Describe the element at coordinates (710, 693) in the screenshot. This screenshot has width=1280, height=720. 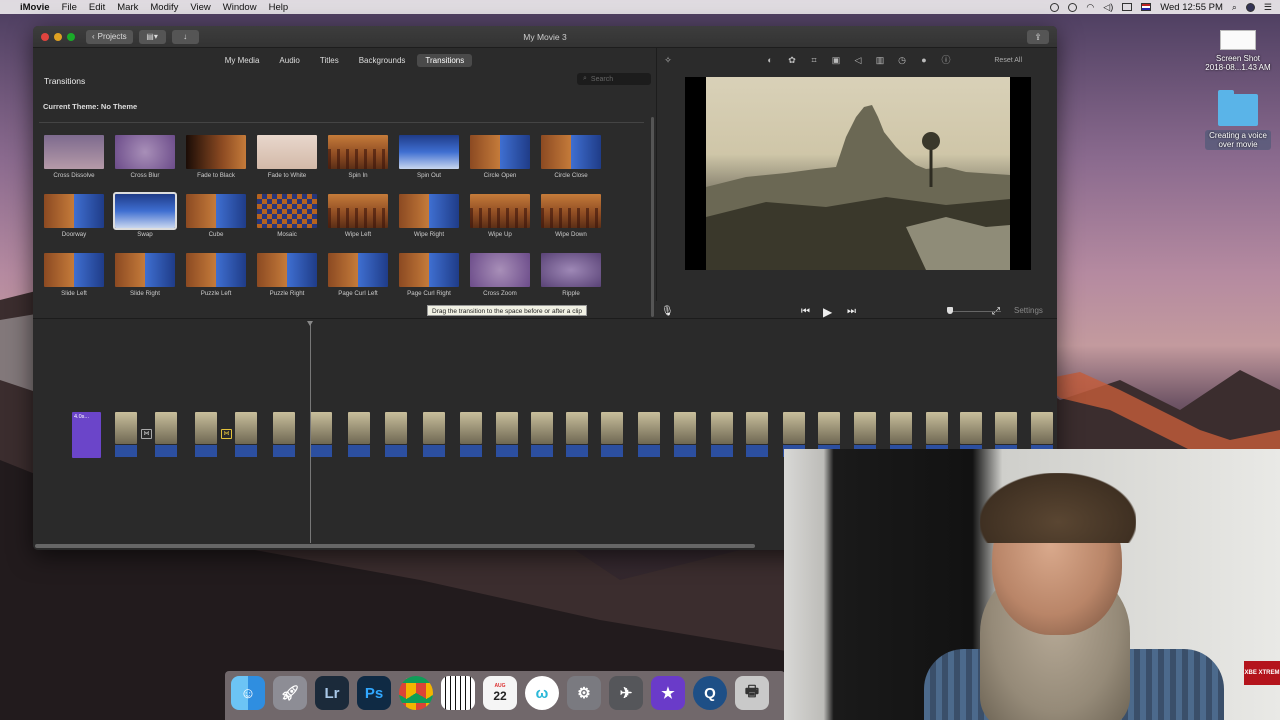
I see `quicktime-icon: Q` at that location.